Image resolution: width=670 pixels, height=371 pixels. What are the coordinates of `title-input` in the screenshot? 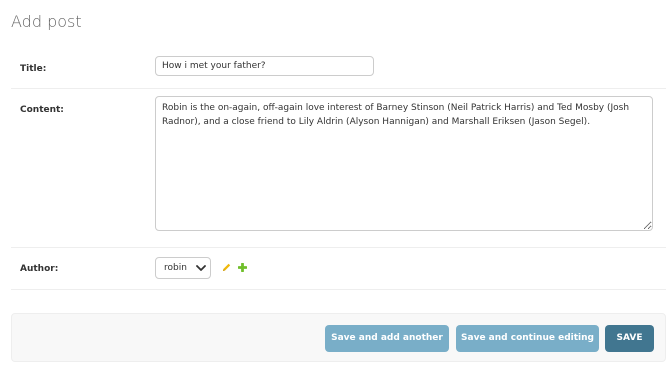 It's located at (264, 66).